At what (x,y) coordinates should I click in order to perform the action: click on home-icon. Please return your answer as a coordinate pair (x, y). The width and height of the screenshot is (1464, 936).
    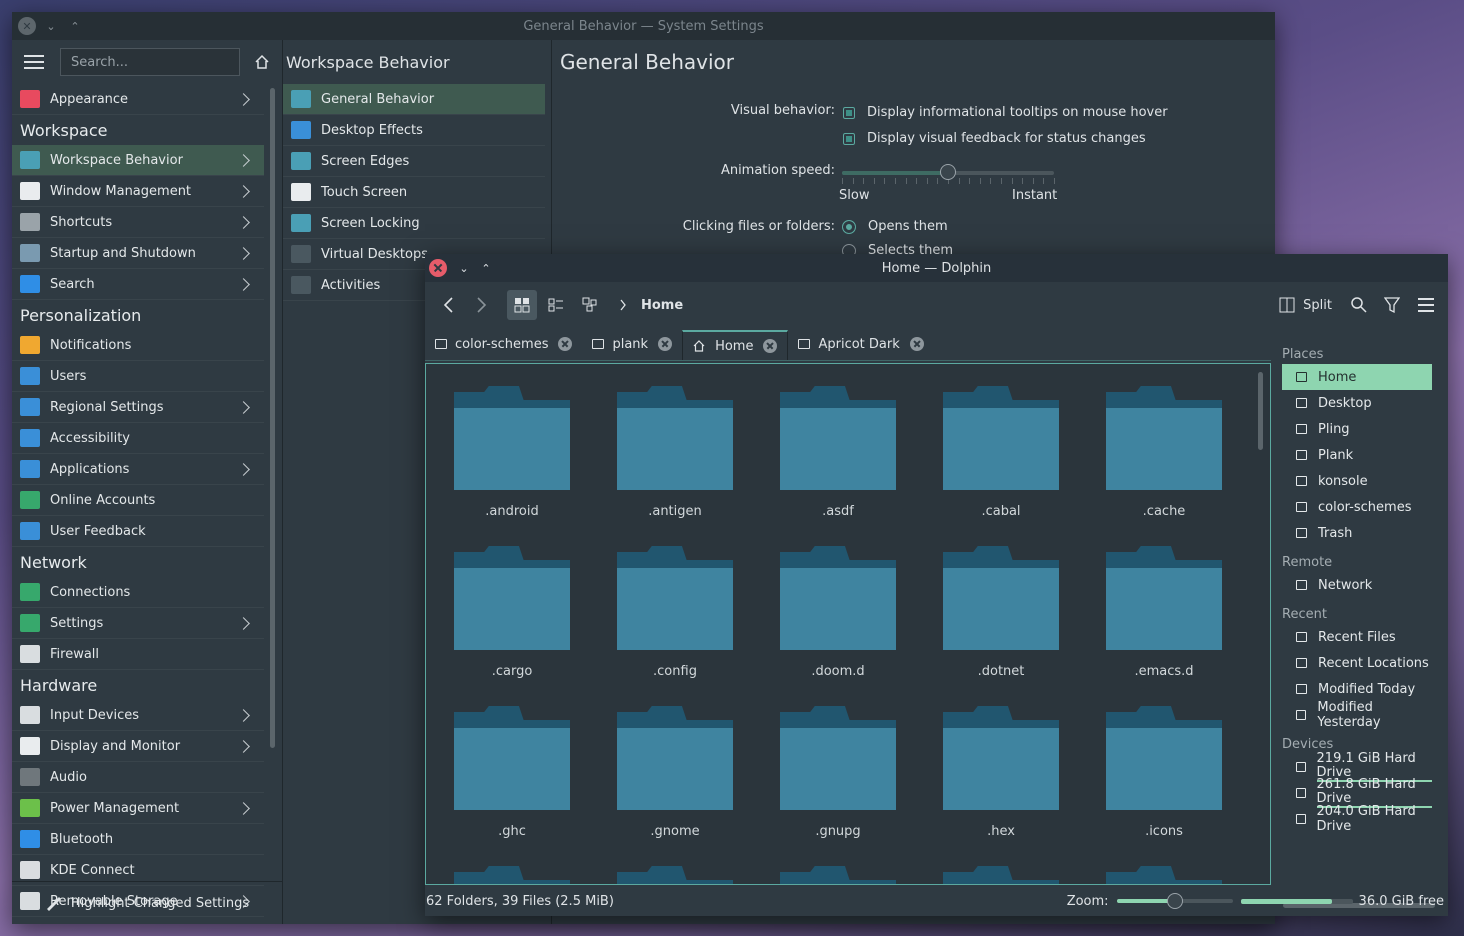
    Looking at the image, I should click on (262, 62).